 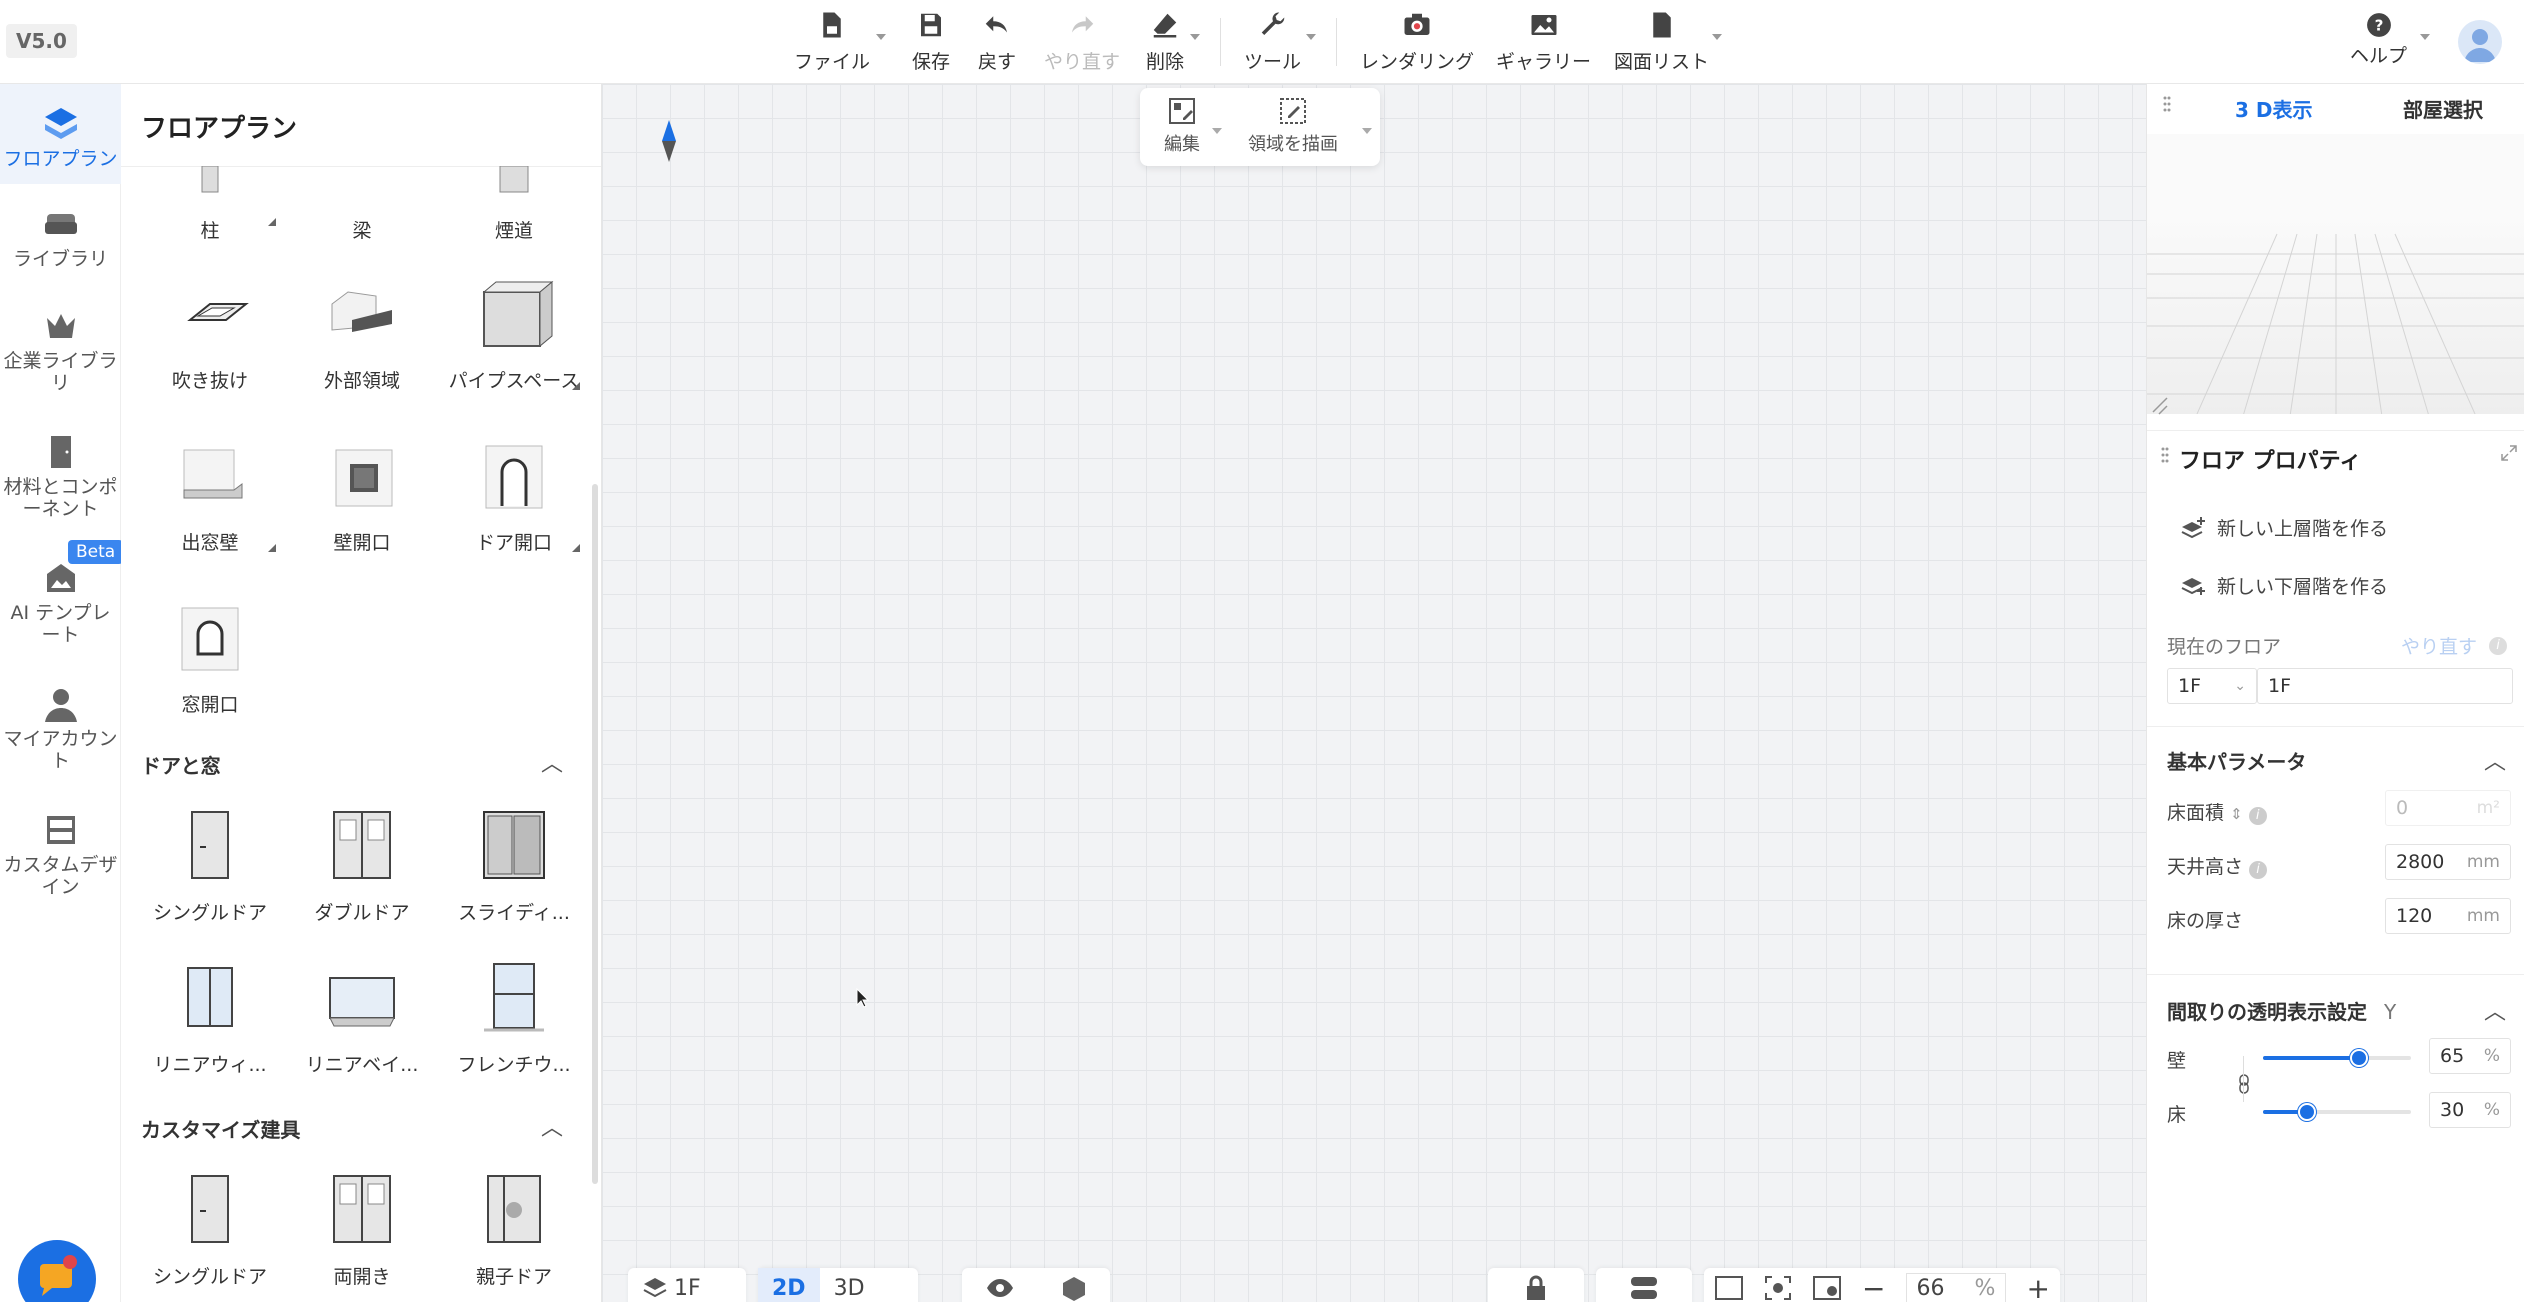 I want to click on avatar, so click(x=2480, y=42).